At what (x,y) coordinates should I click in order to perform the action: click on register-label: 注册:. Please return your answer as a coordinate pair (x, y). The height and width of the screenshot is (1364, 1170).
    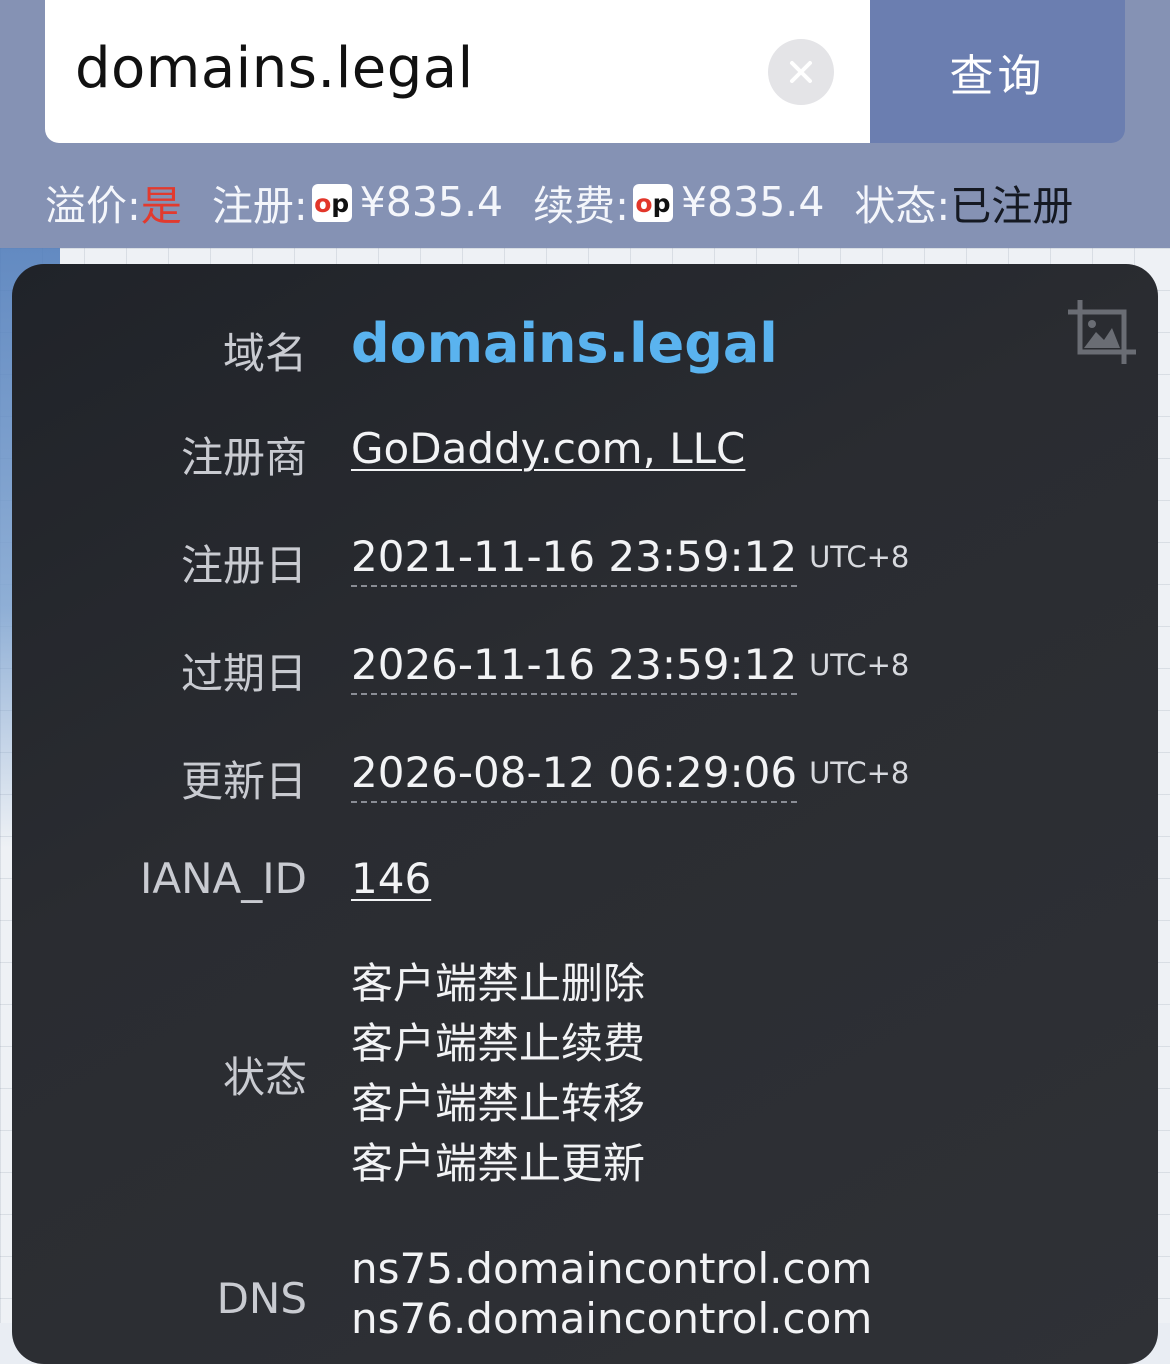
    Looking at the image, I should click on (259, 206).